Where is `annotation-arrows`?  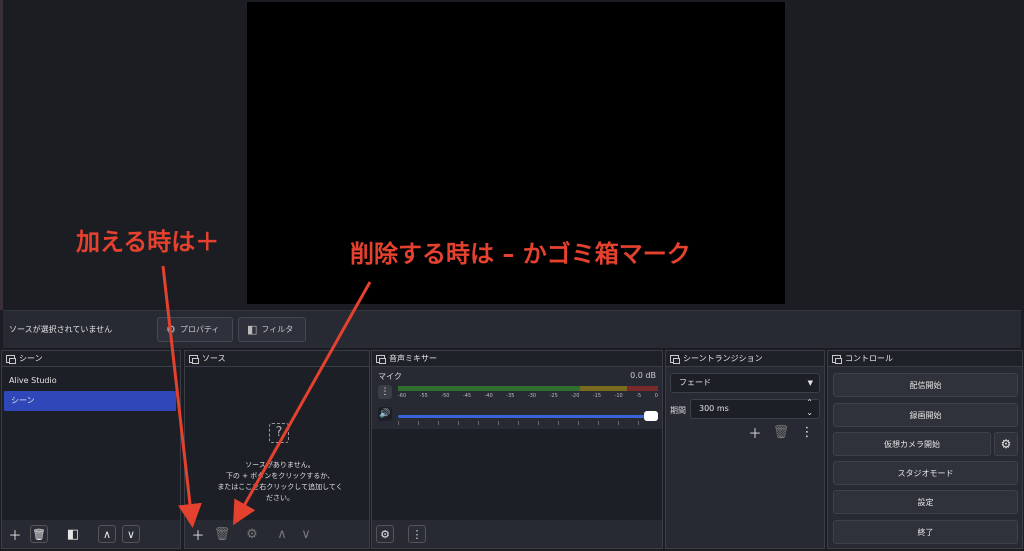 annotation-arrows is located at coordinates (266, 396).